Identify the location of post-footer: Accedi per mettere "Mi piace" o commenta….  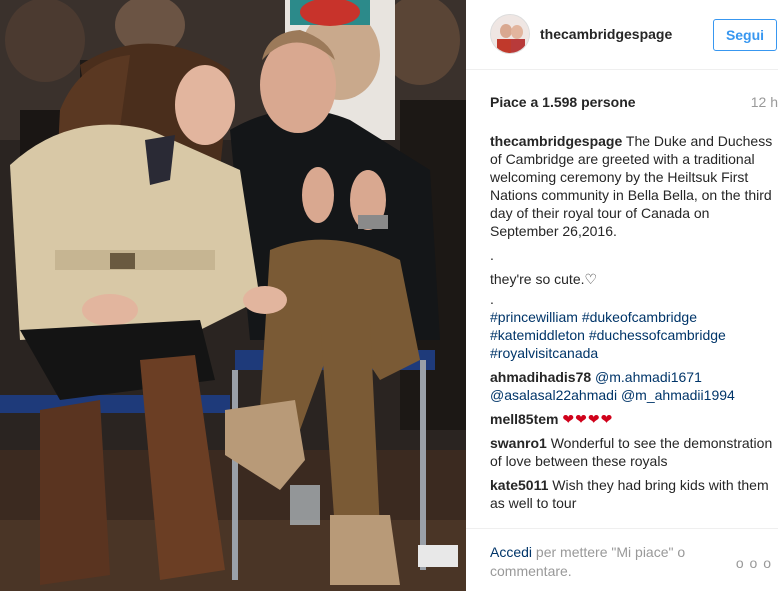
(622, 559).